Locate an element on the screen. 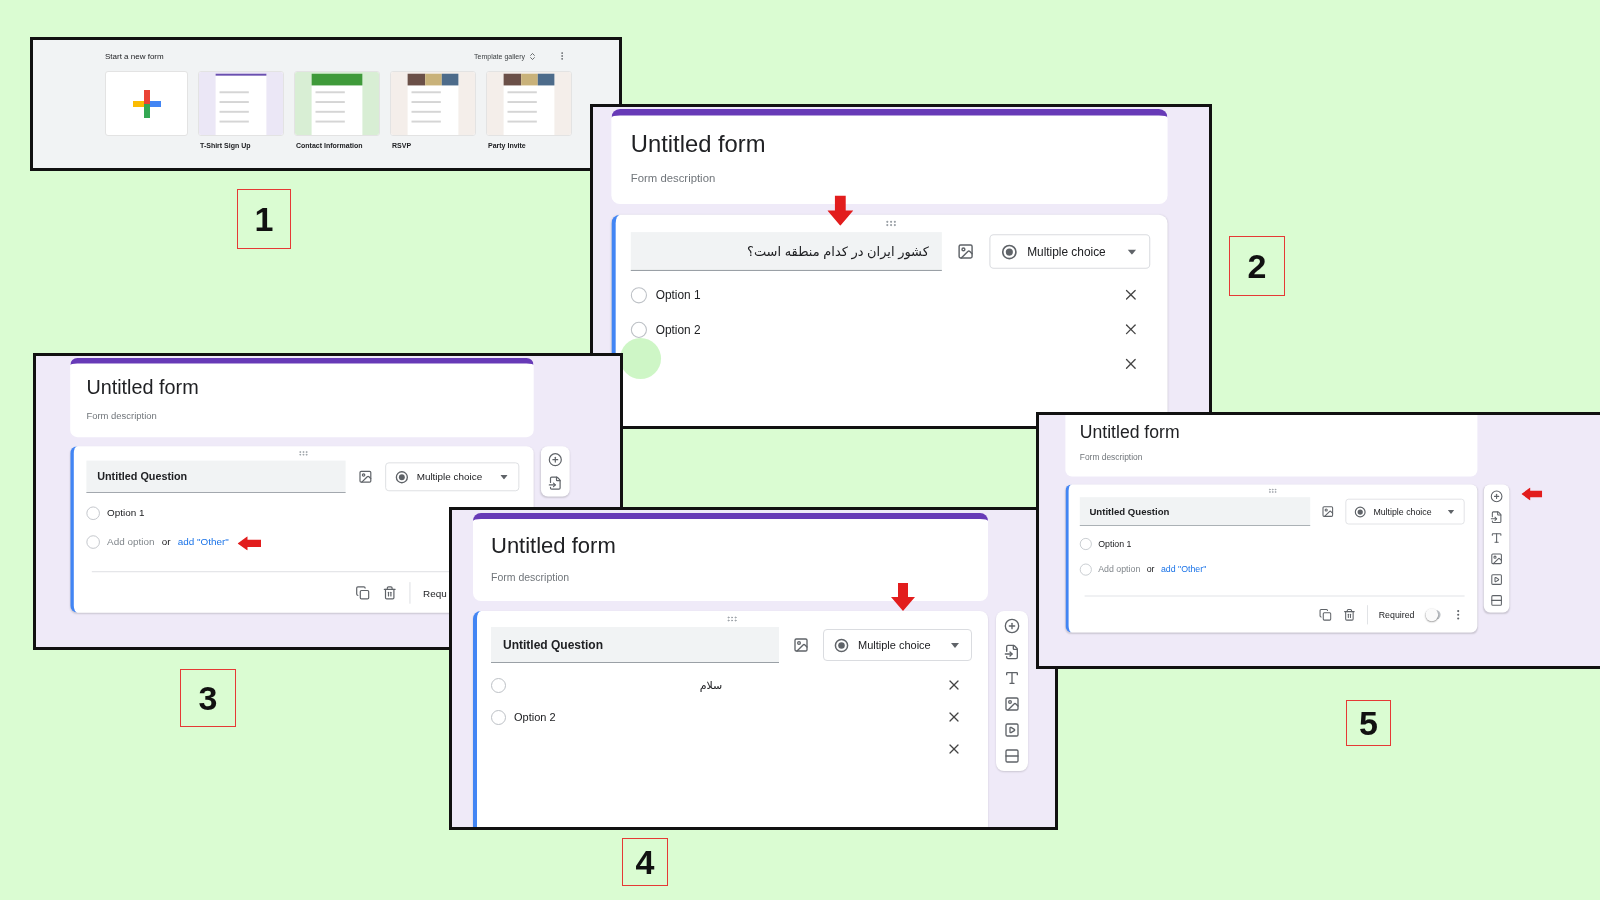 The height and width of the screenshot is (900, 1600). required-switch is located at coordinates (1433, 614).